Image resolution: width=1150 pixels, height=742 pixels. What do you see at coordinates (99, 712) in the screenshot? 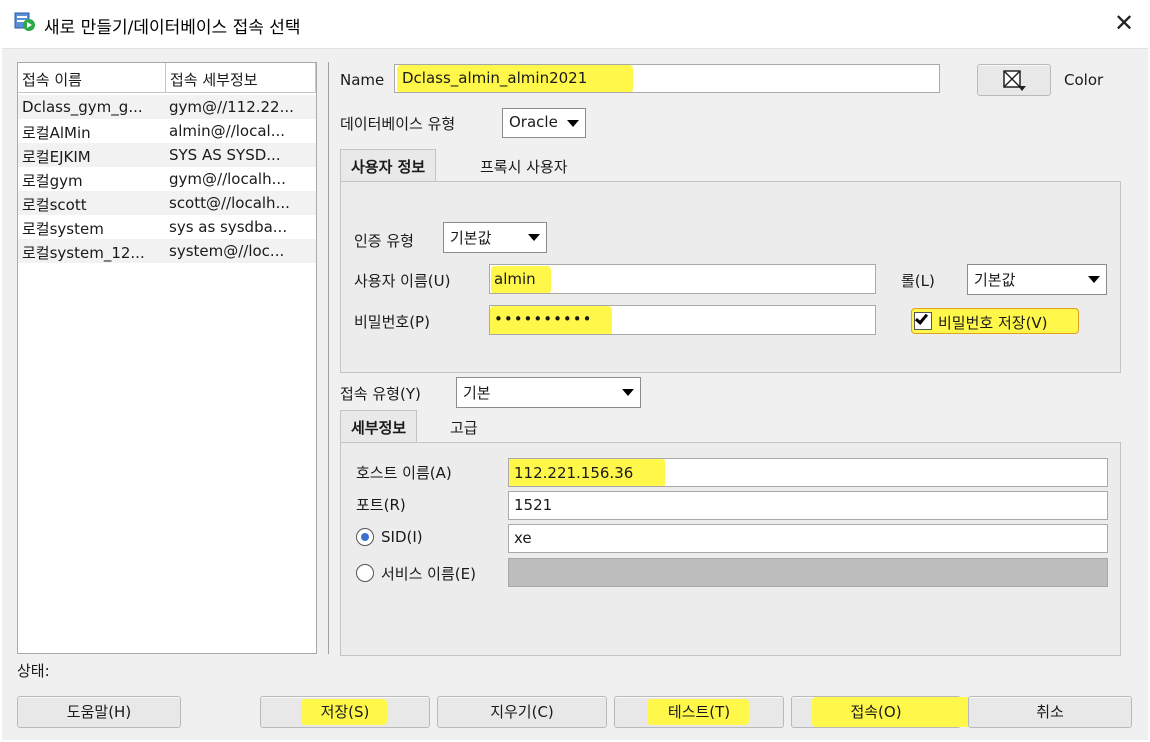
I see `help-button: 도움말(H)` at bounding box center [99, 712].